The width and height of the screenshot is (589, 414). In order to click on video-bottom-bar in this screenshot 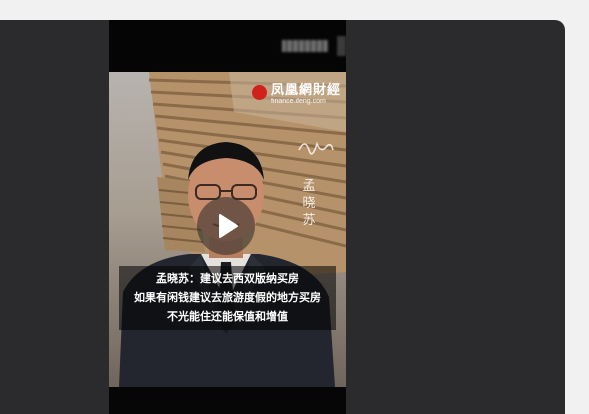, I will do `click(227, 400)`.